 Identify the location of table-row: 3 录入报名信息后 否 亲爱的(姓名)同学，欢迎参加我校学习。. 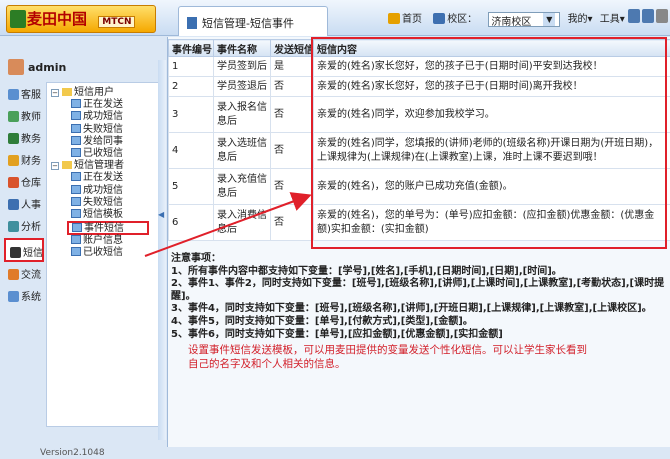
(419, 114).